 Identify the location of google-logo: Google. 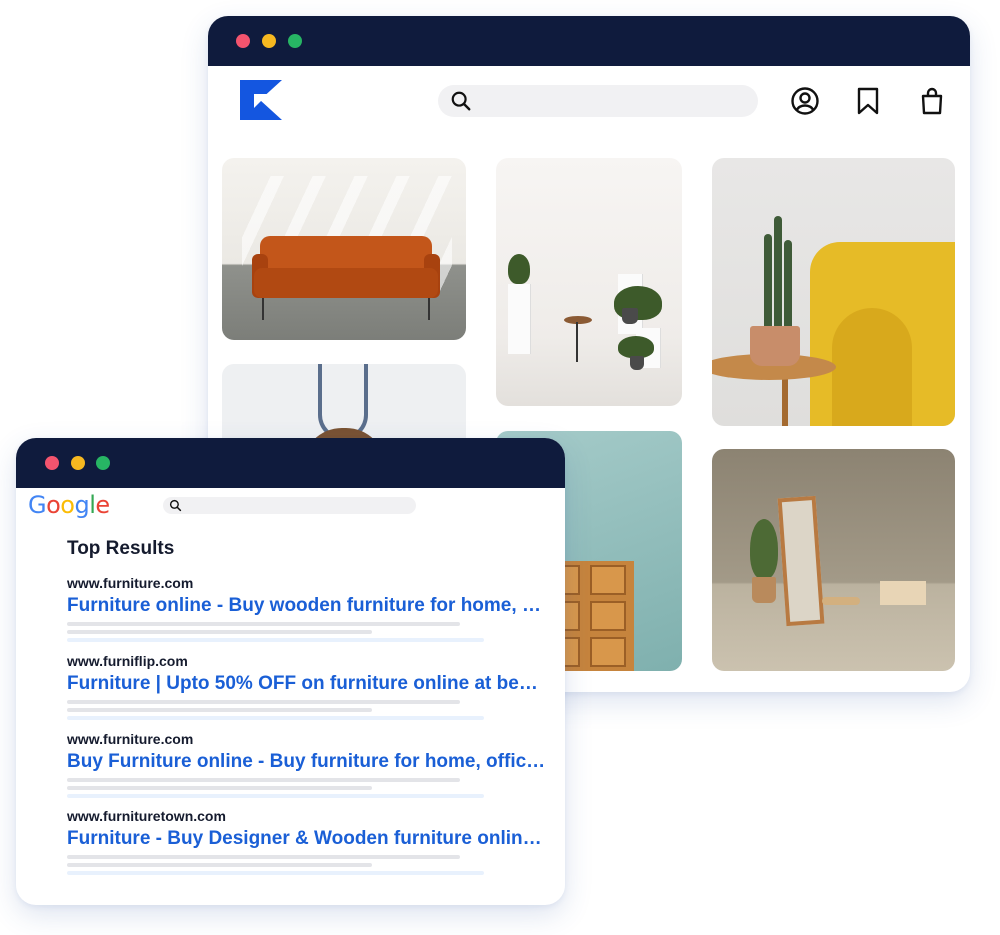
(69, 505).